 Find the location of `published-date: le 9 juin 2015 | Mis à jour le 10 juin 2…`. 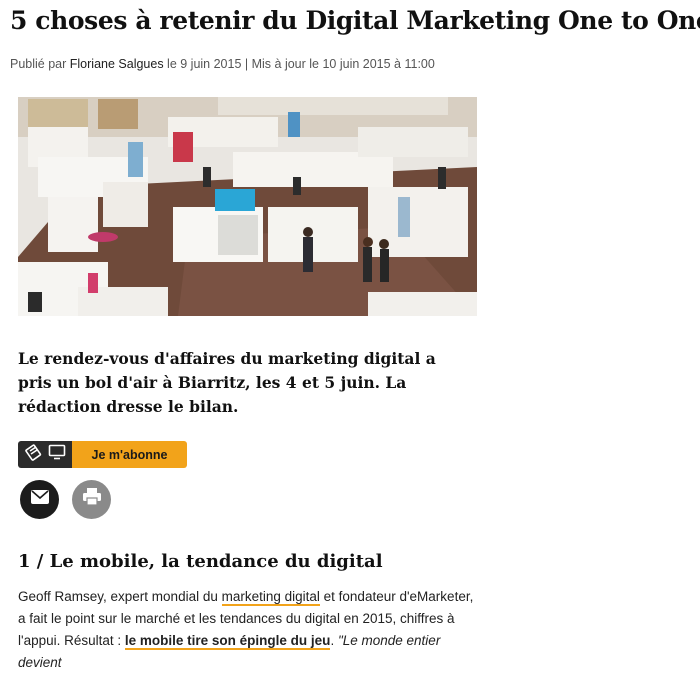

published-date: le 9 juin 2015 | Mis à jour le 10 juin 2… is located at coordinates (299, 64).